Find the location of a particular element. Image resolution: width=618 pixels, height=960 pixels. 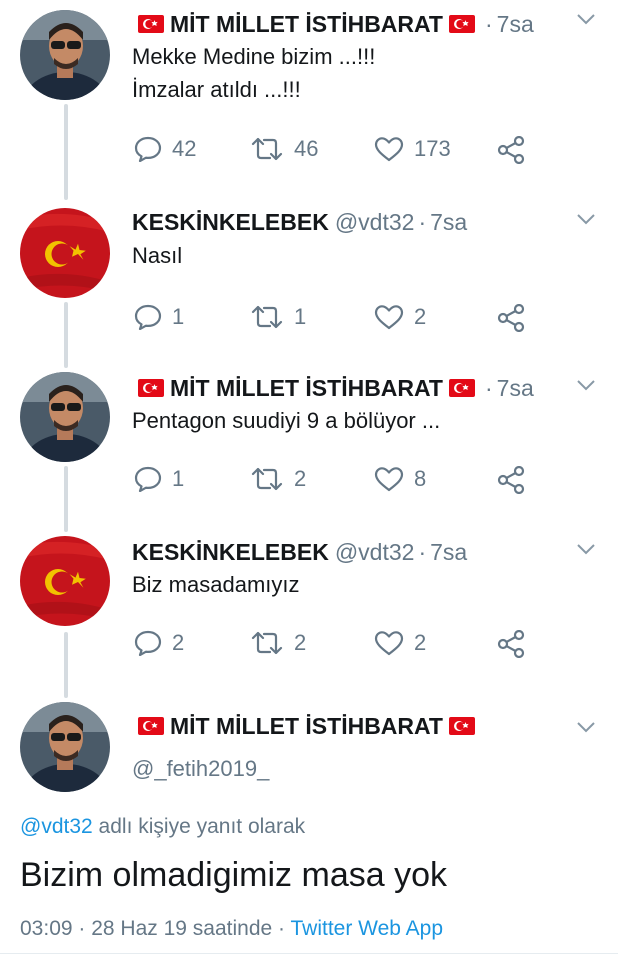

tweet-actions: 1 2 8 is located at coordinates (342, 482).